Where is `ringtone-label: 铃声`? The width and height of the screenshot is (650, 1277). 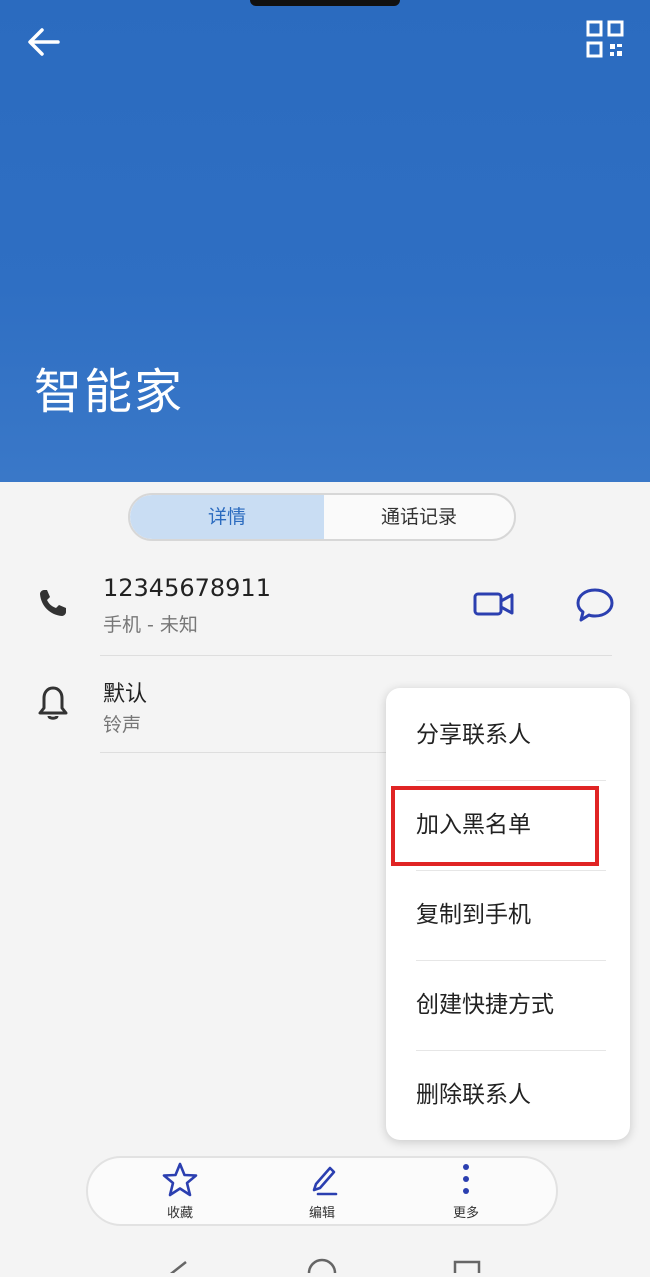
ringtone-label: 铃声 is located at coordinates (122, 725).